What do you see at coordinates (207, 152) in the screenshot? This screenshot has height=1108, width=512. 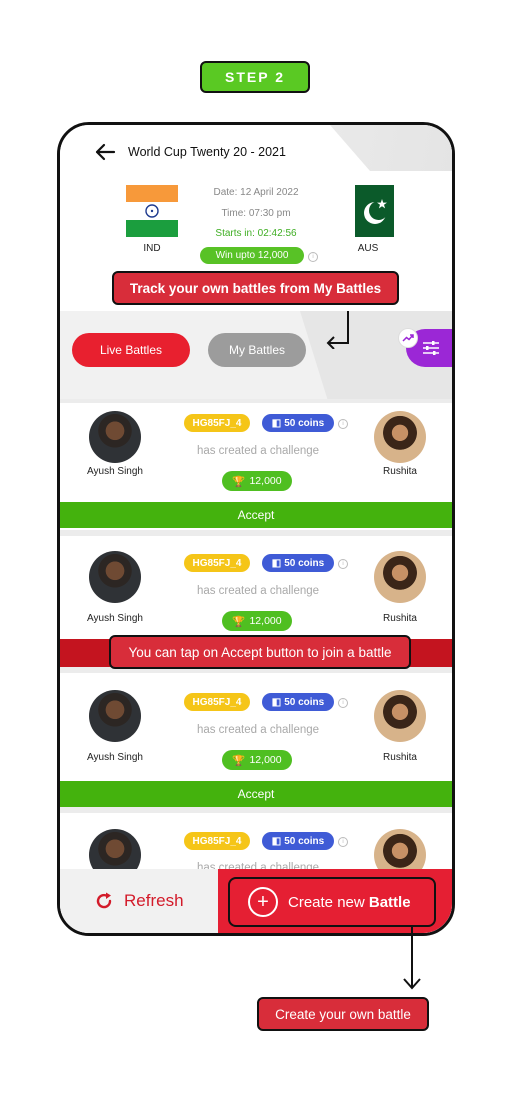 I see `page-title: World Cup Twenty 20 - 2021` at bounding box center [207, 152].